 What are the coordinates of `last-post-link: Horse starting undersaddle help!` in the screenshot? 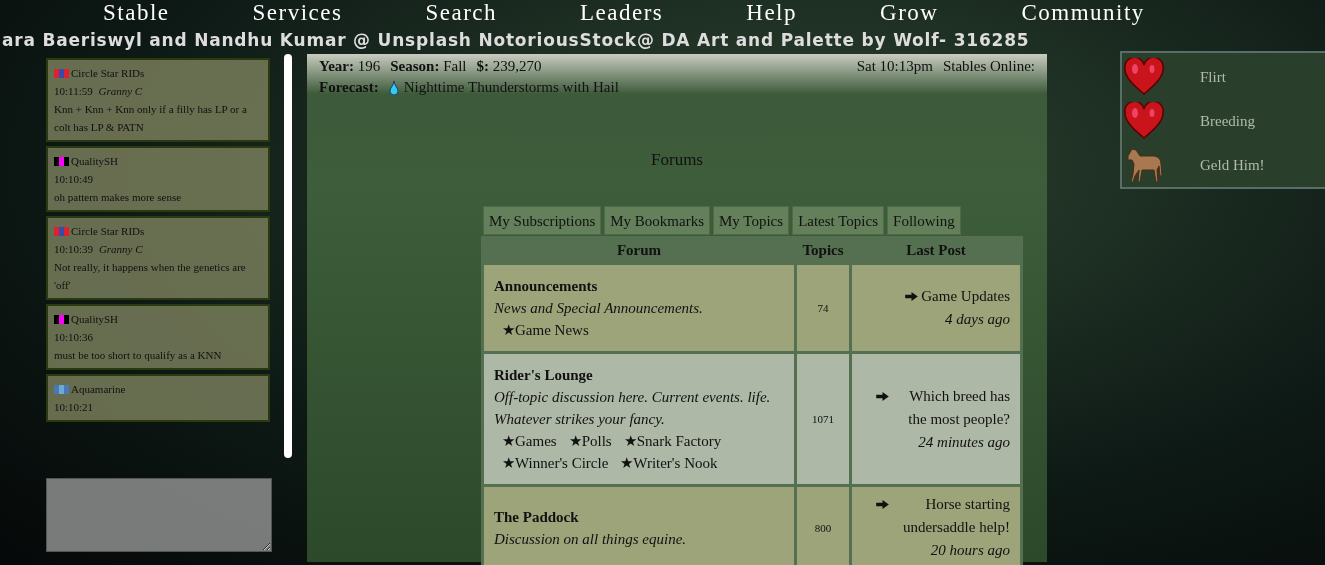 It's located at (951, 516).